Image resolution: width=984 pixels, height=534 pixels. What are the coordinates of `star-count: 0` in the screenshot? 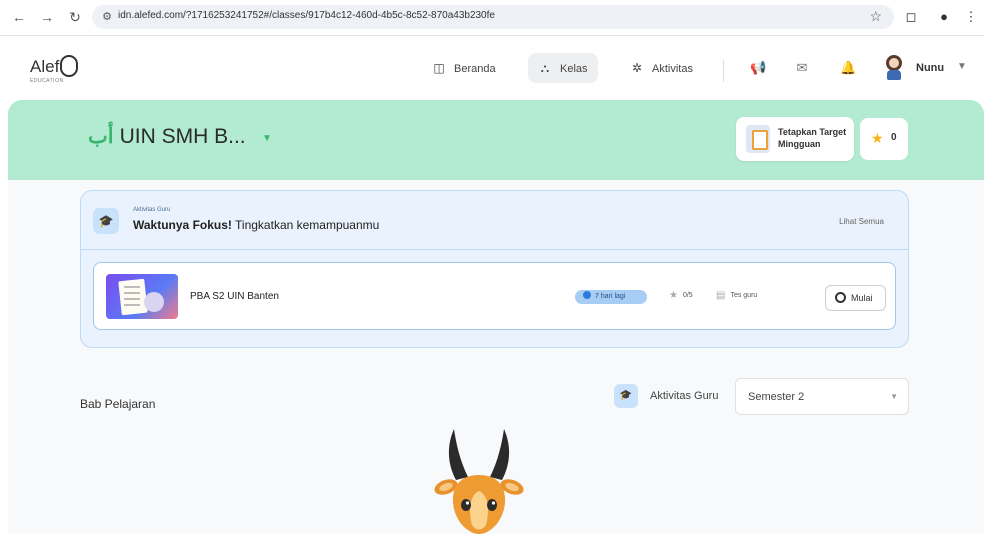 It's located at (894, 137).